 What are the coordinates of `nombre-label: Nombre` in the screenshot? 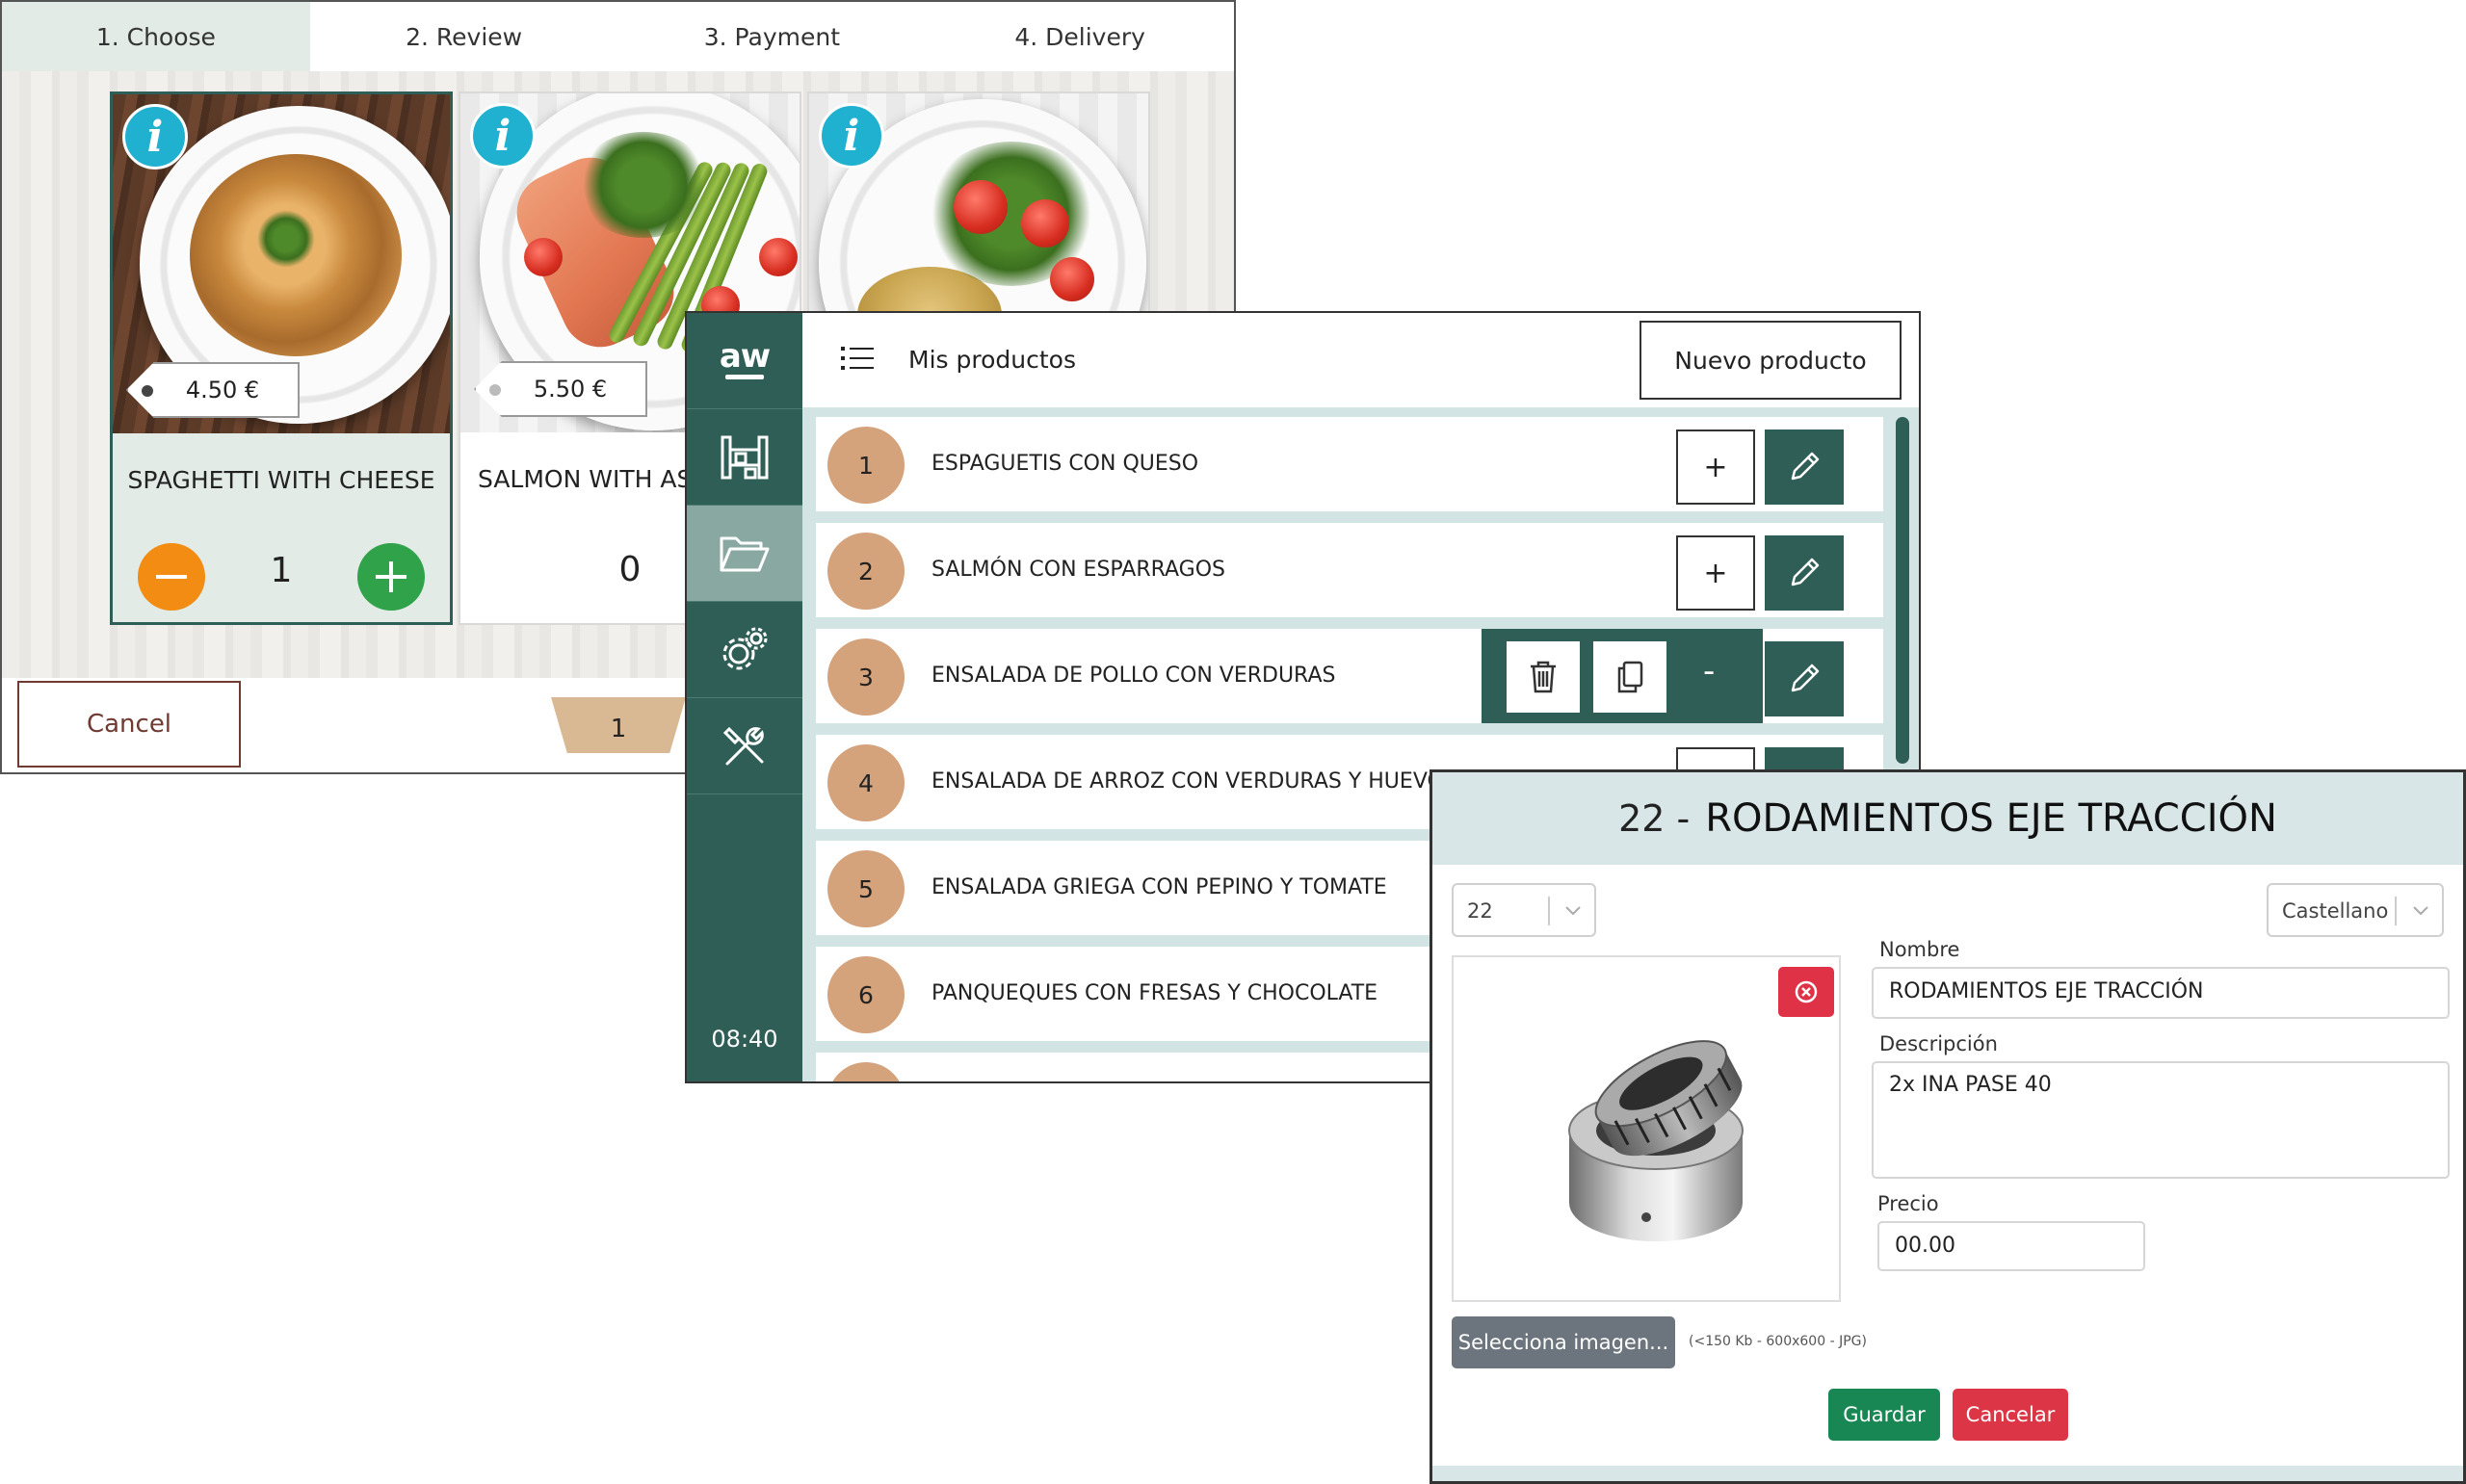 It's located at (1919, 950).